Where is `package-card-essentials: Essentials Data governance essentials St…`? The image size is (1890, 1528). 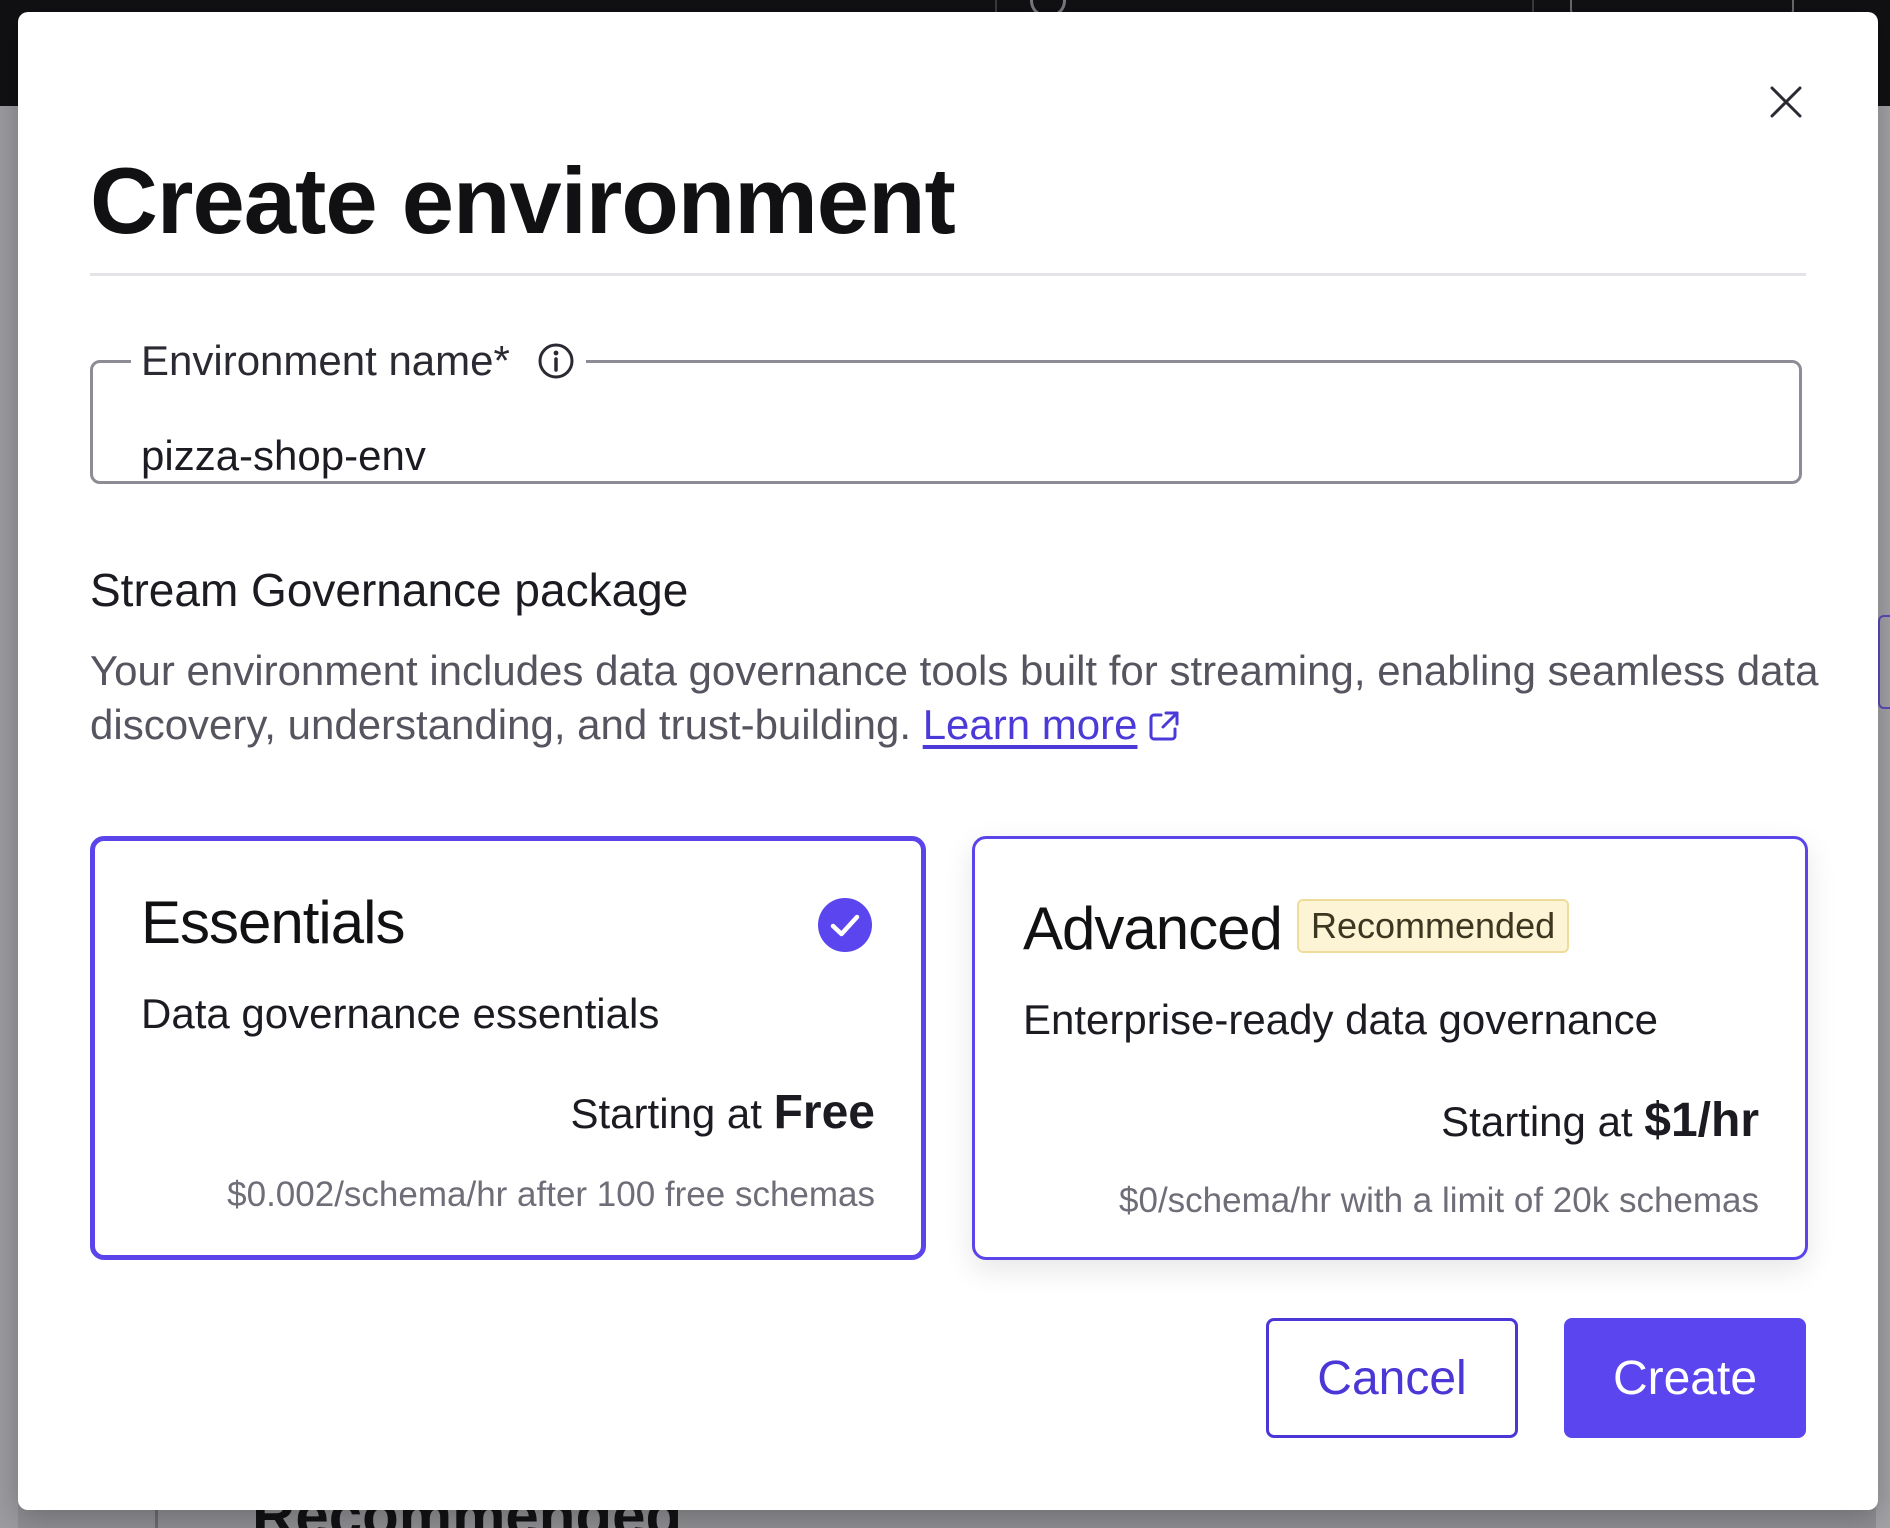 package-card-essentials: Essentials Data governance essentials St… is located at coordinates (508, 1048).